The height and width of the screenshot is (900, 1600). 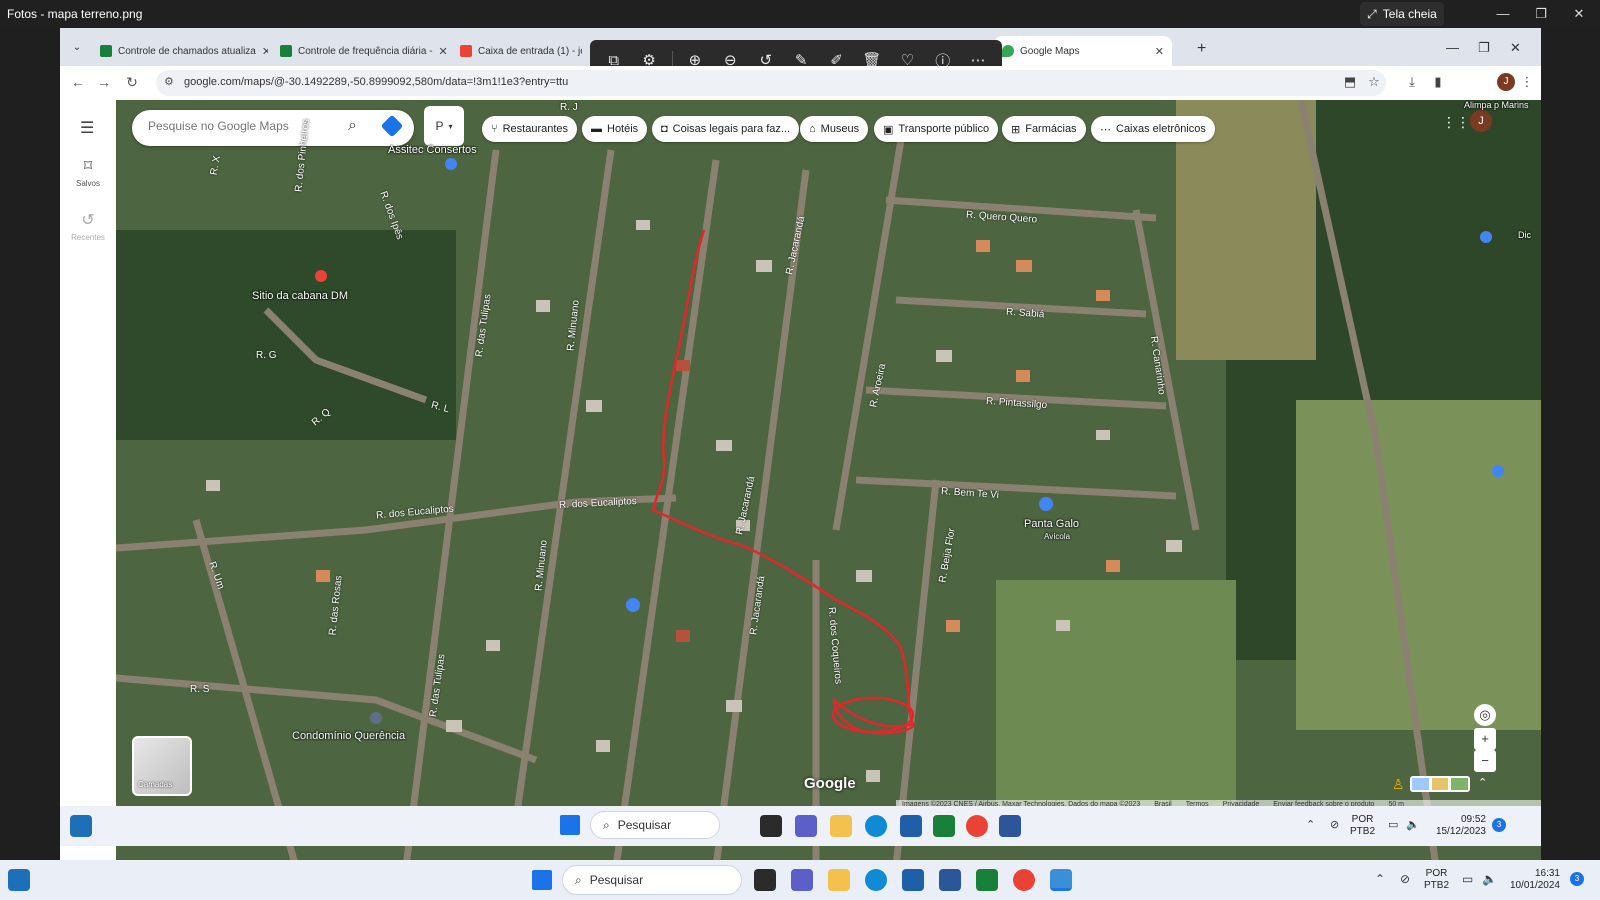 What do you see at coordinates (1024, 880) in the screenshot?
I see `chrome-icon` at bounding box center [1024, 880].